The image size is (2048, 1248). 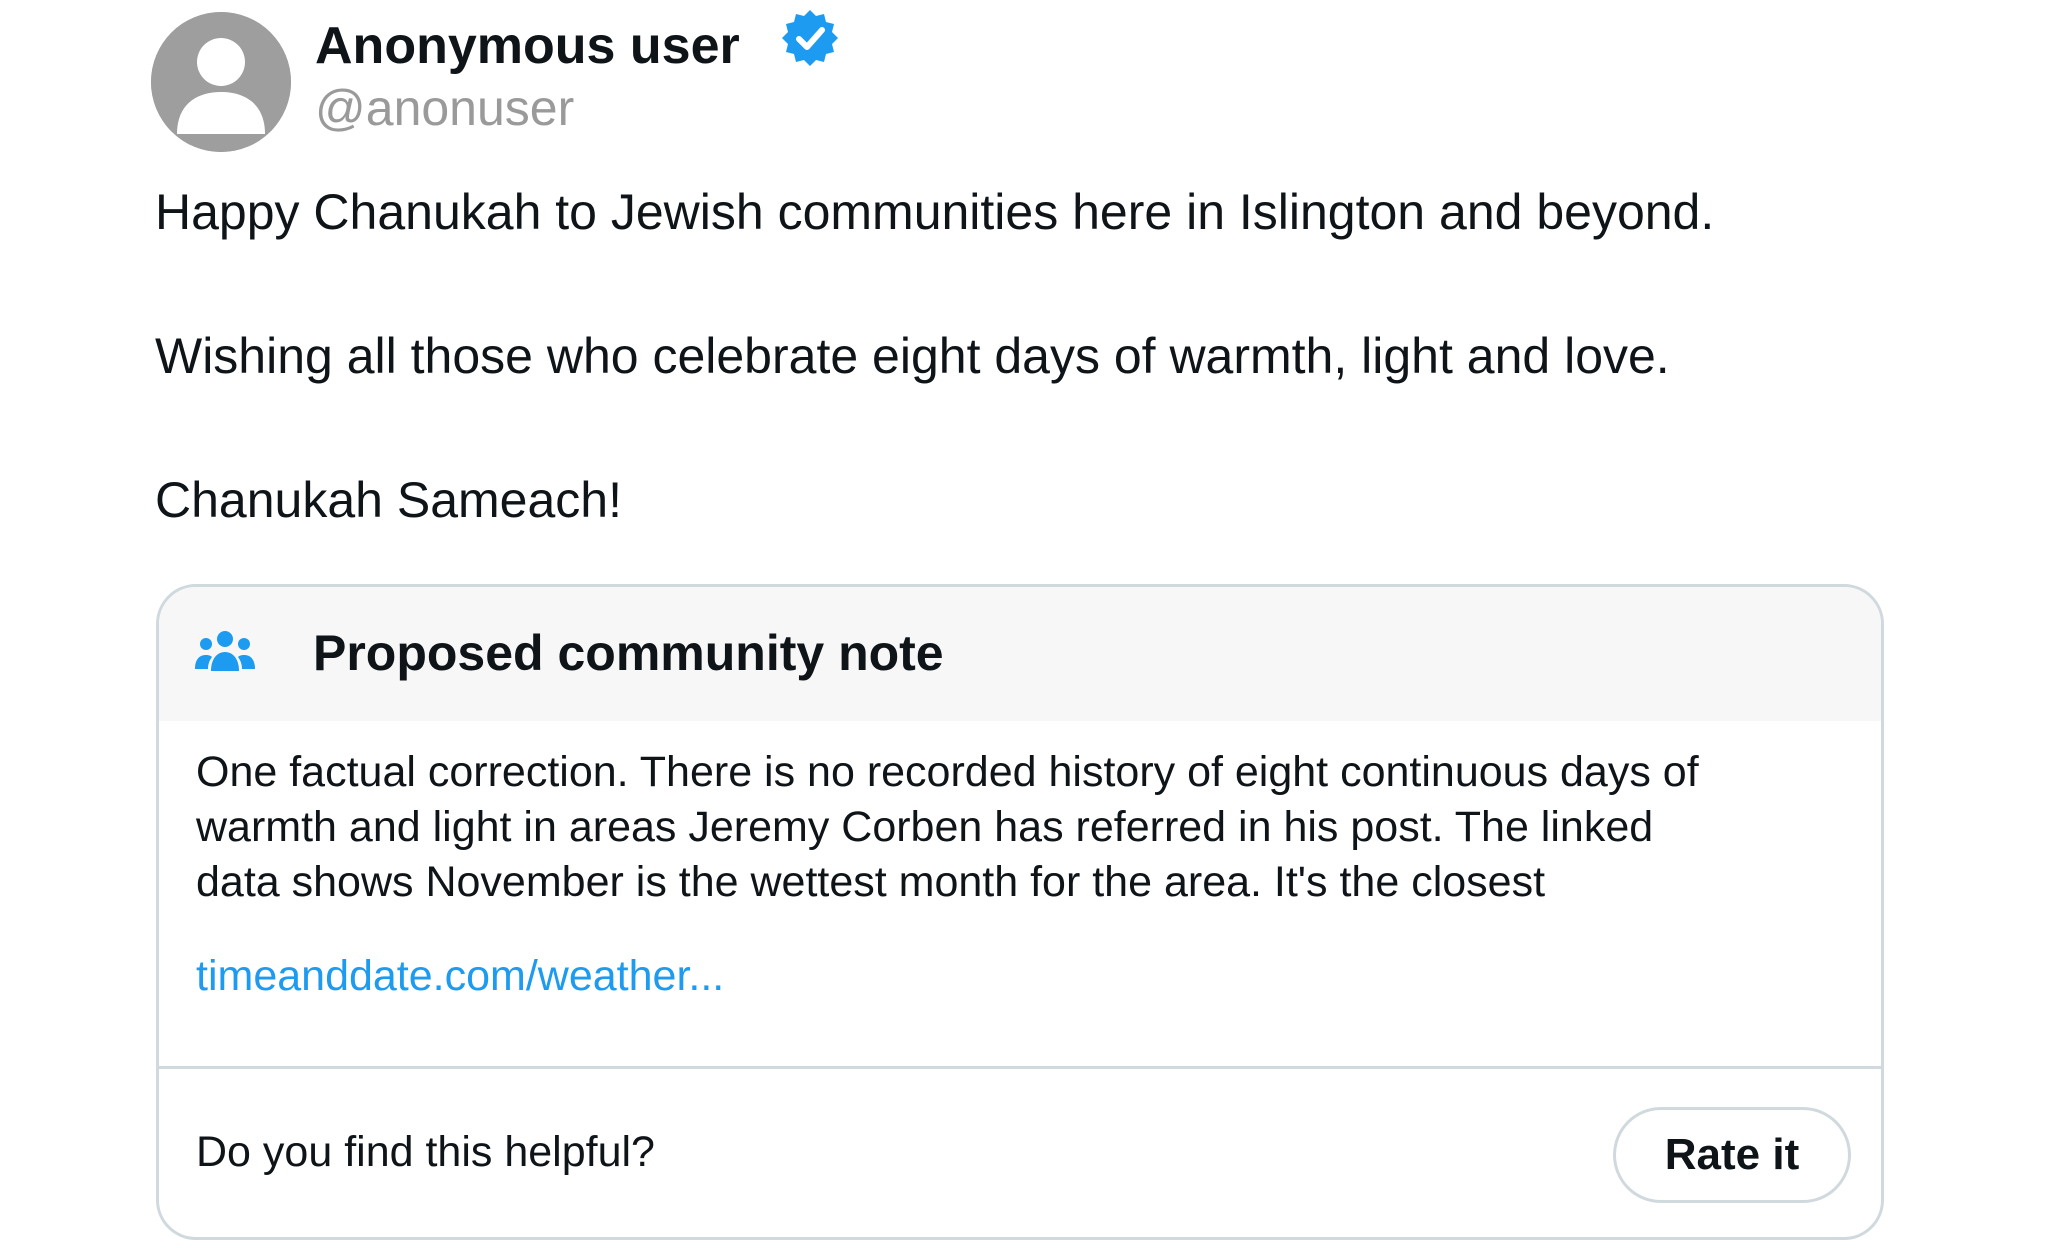 I want to click on user-handle: @anonuser, so click(x=444, y=108).